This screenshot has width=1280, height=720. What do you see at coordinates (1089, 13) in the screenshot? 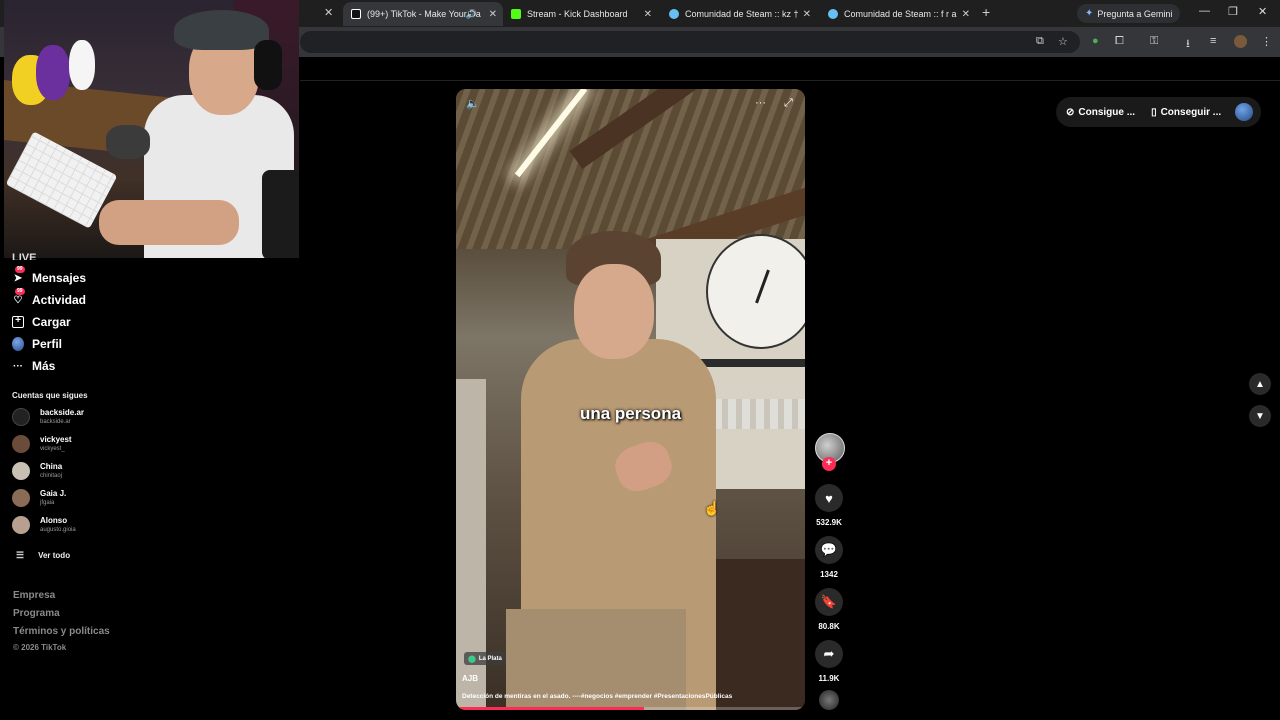
I see `gemini-sparkle-icon: ✦` at bounding box center [1089, 13].